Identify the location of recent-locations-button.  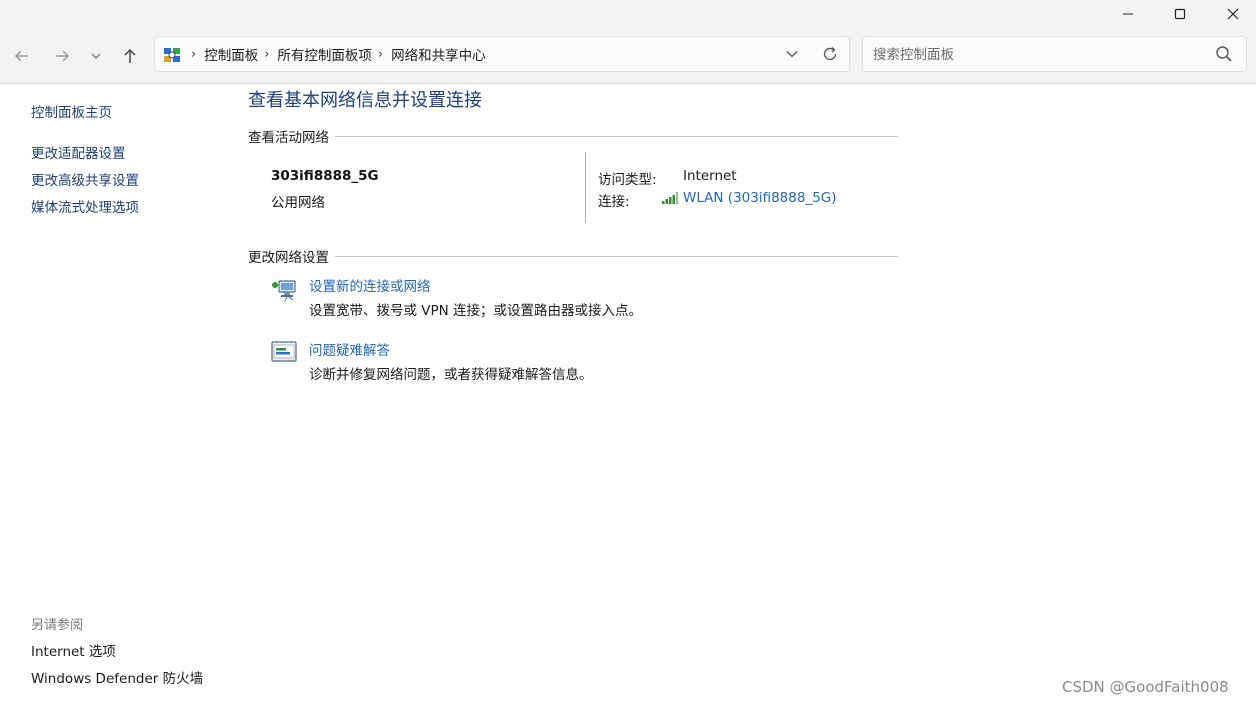
(96, 56).